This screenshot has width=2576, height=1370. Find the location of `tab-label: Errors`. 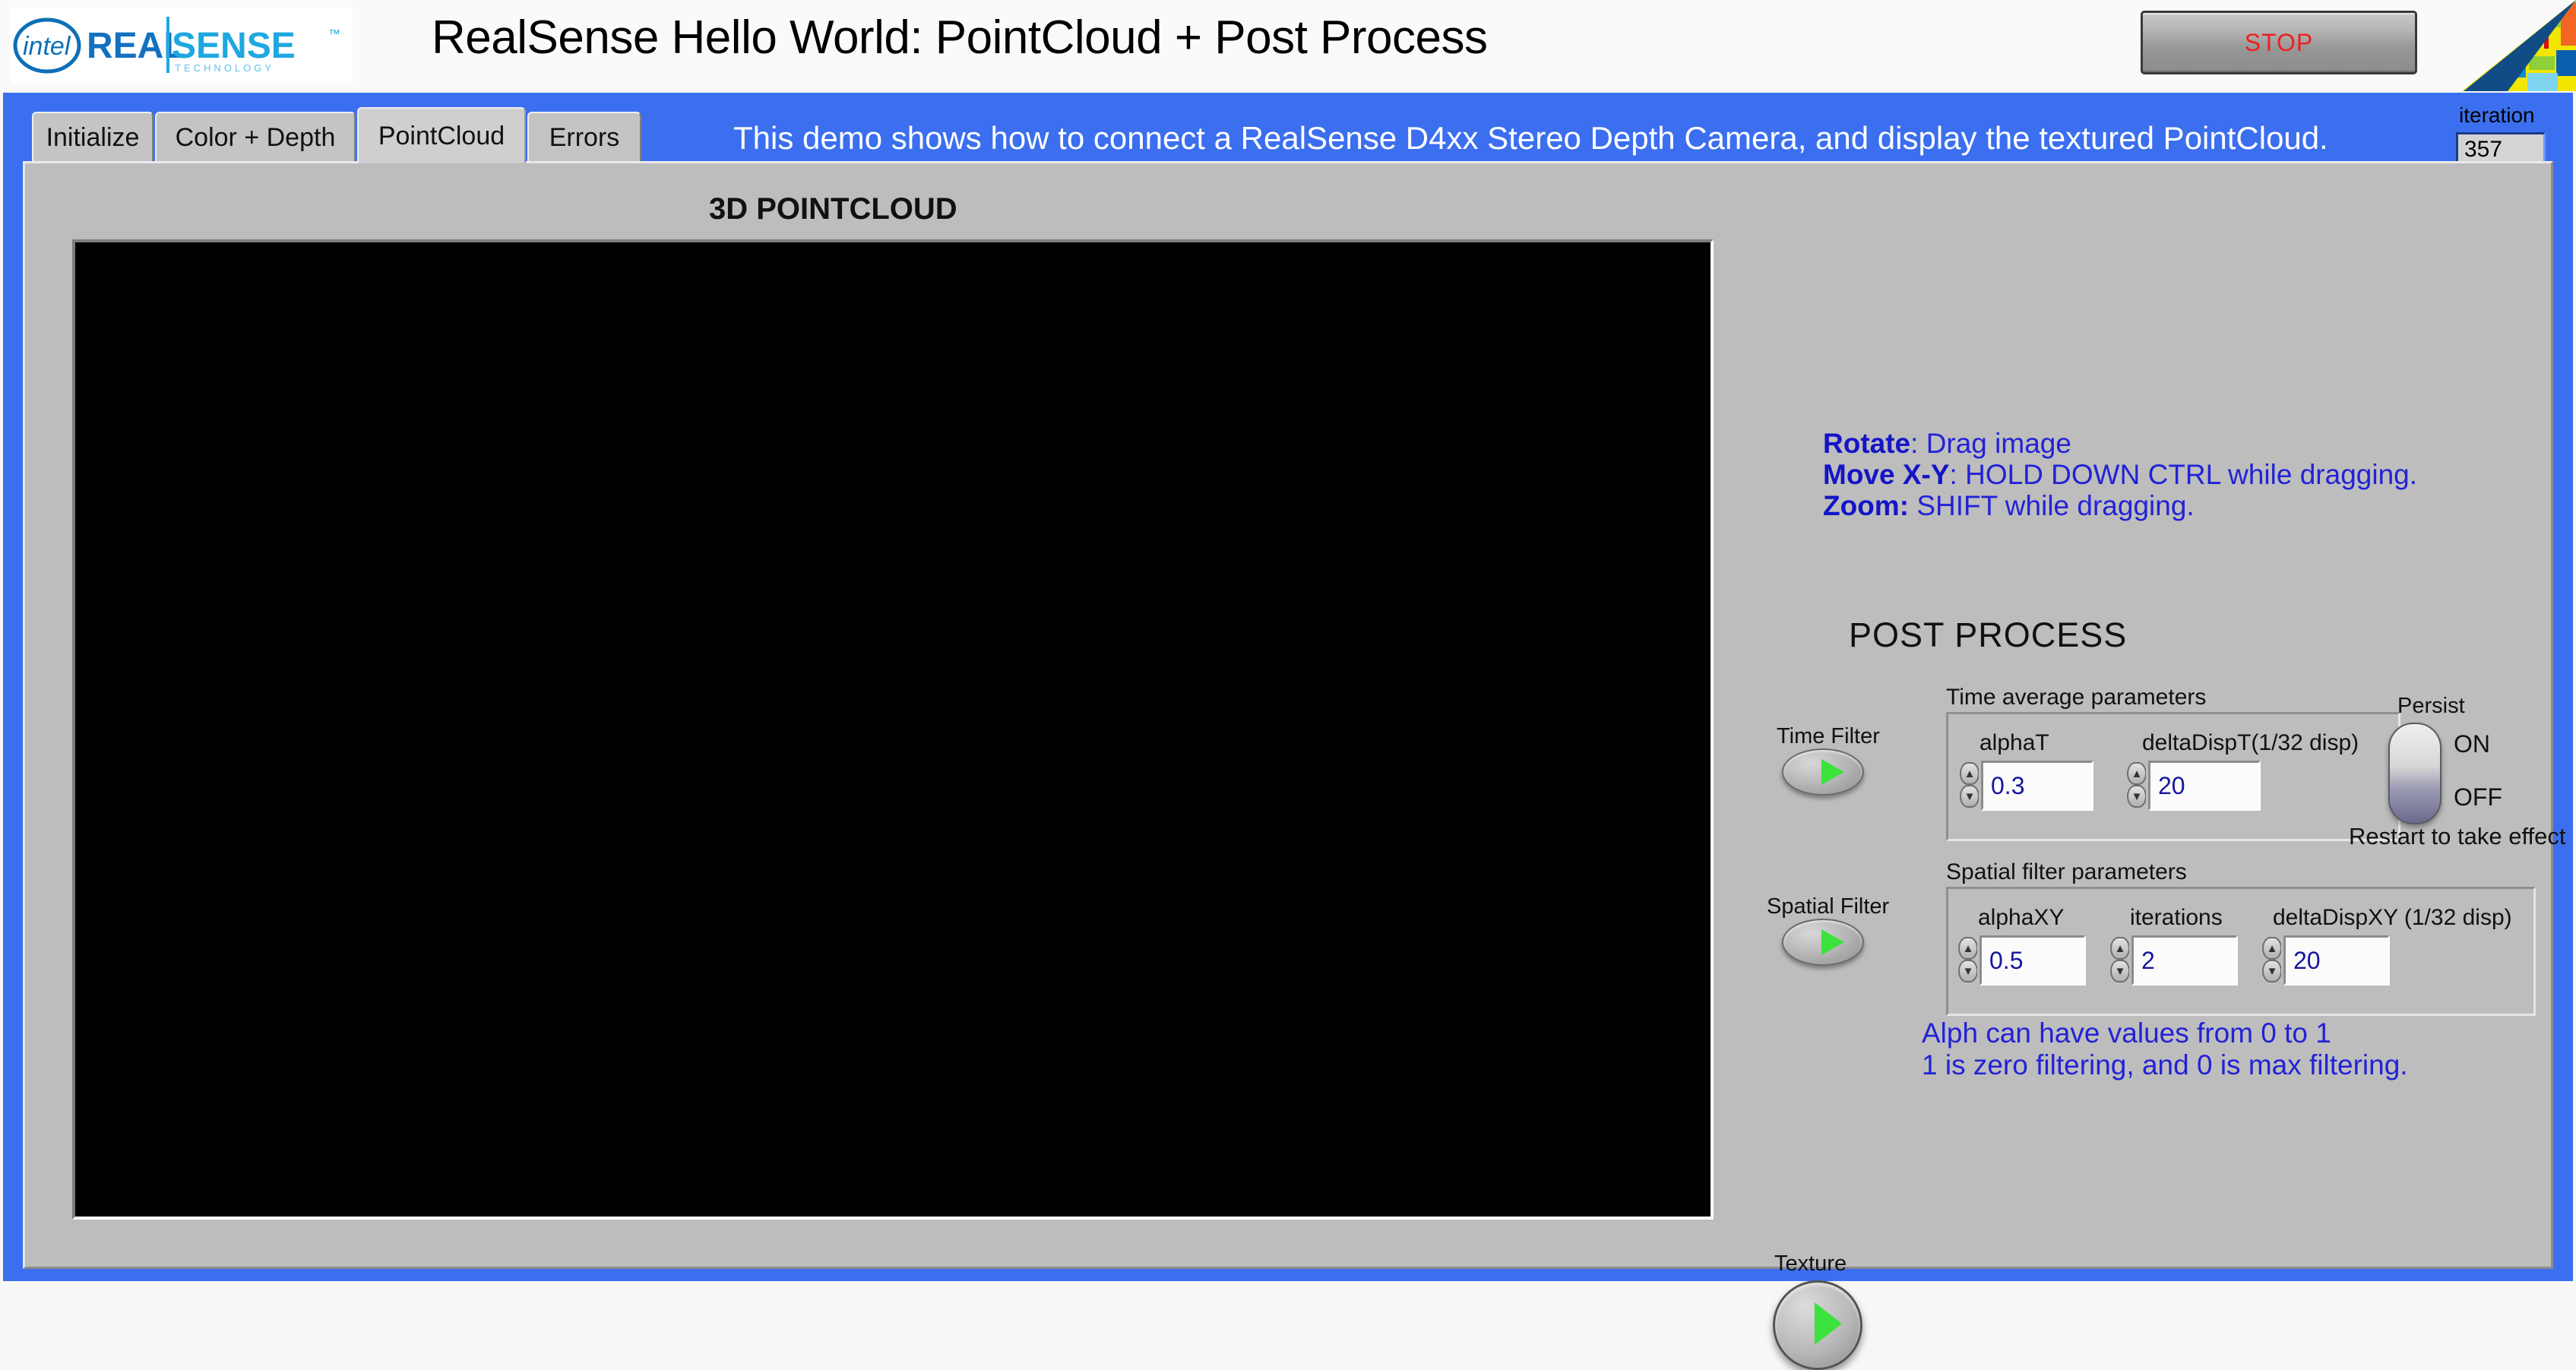

tab-label: Errors is located at coordinates (584, 137).